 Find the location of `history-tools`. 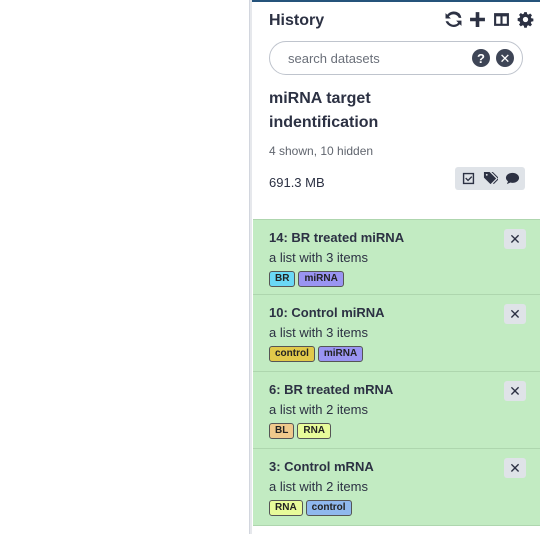

history-tools is located at coordinates (490, 178).